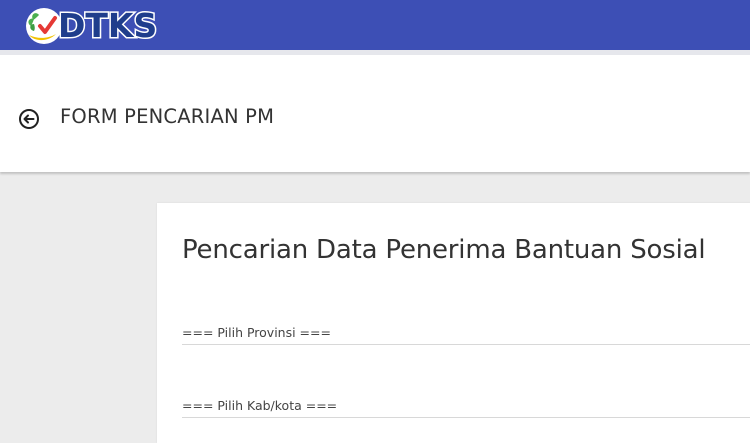 Image resolution: width=750 pixels, height=443 pixels. I want to click on provinsi-select: === Pilih Provinsi ===, so click(466, 329).